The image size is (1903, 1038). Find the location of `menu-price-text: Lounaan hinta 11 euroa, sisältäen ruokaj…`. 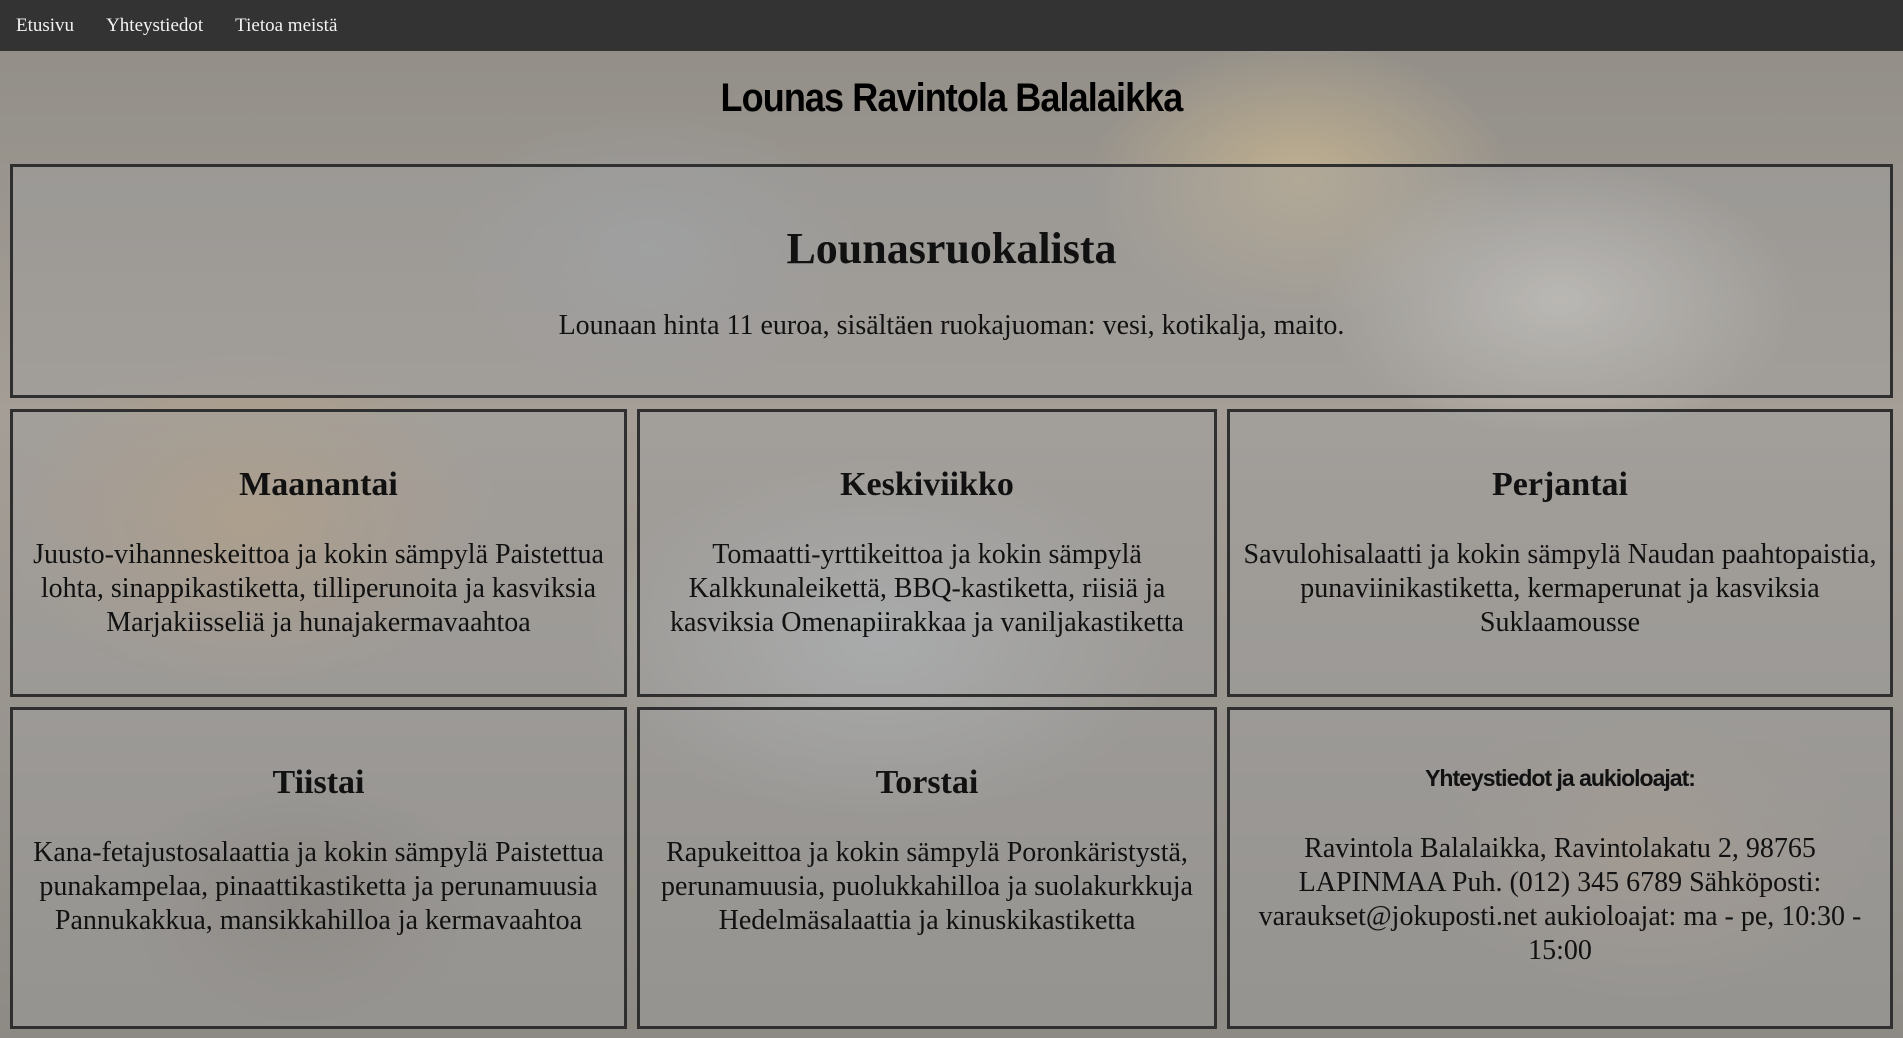

menu-price-text: Lounaan hinta 11 euroa, sisältäen ruokaj… is located at coordinates (951, 325).